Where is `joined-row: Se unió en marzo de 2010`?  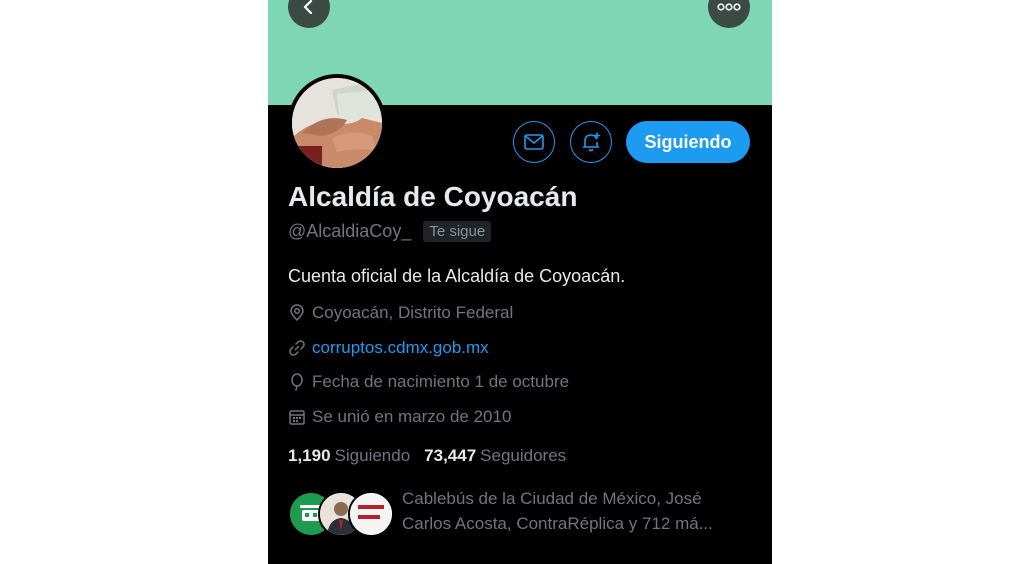
joined-row: Se unió en marzo de 2010 is located at coordinates (399, 417).